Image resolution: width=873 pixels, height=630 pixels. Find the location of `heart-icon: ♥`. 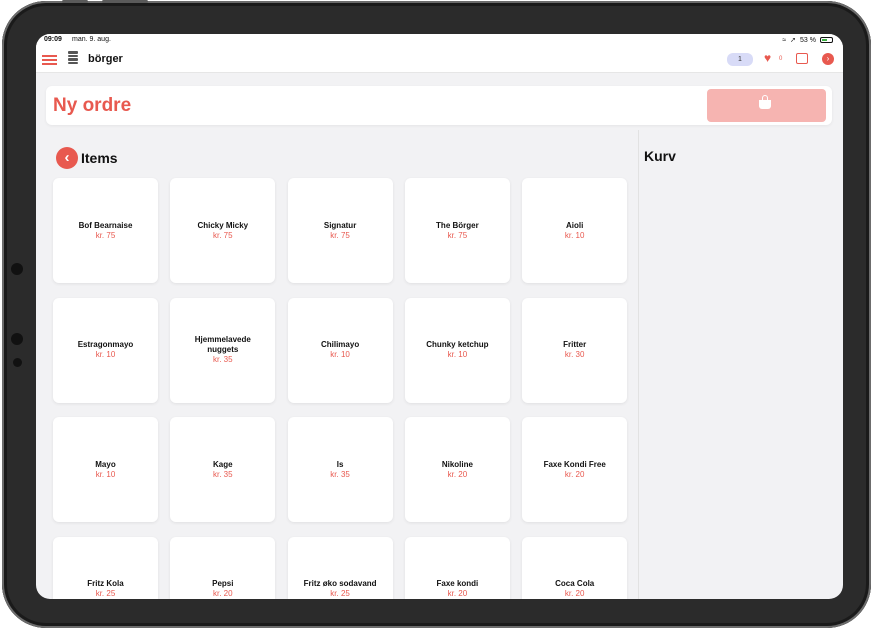

heart-icon: ♥ is located at coordinates (767, 58).